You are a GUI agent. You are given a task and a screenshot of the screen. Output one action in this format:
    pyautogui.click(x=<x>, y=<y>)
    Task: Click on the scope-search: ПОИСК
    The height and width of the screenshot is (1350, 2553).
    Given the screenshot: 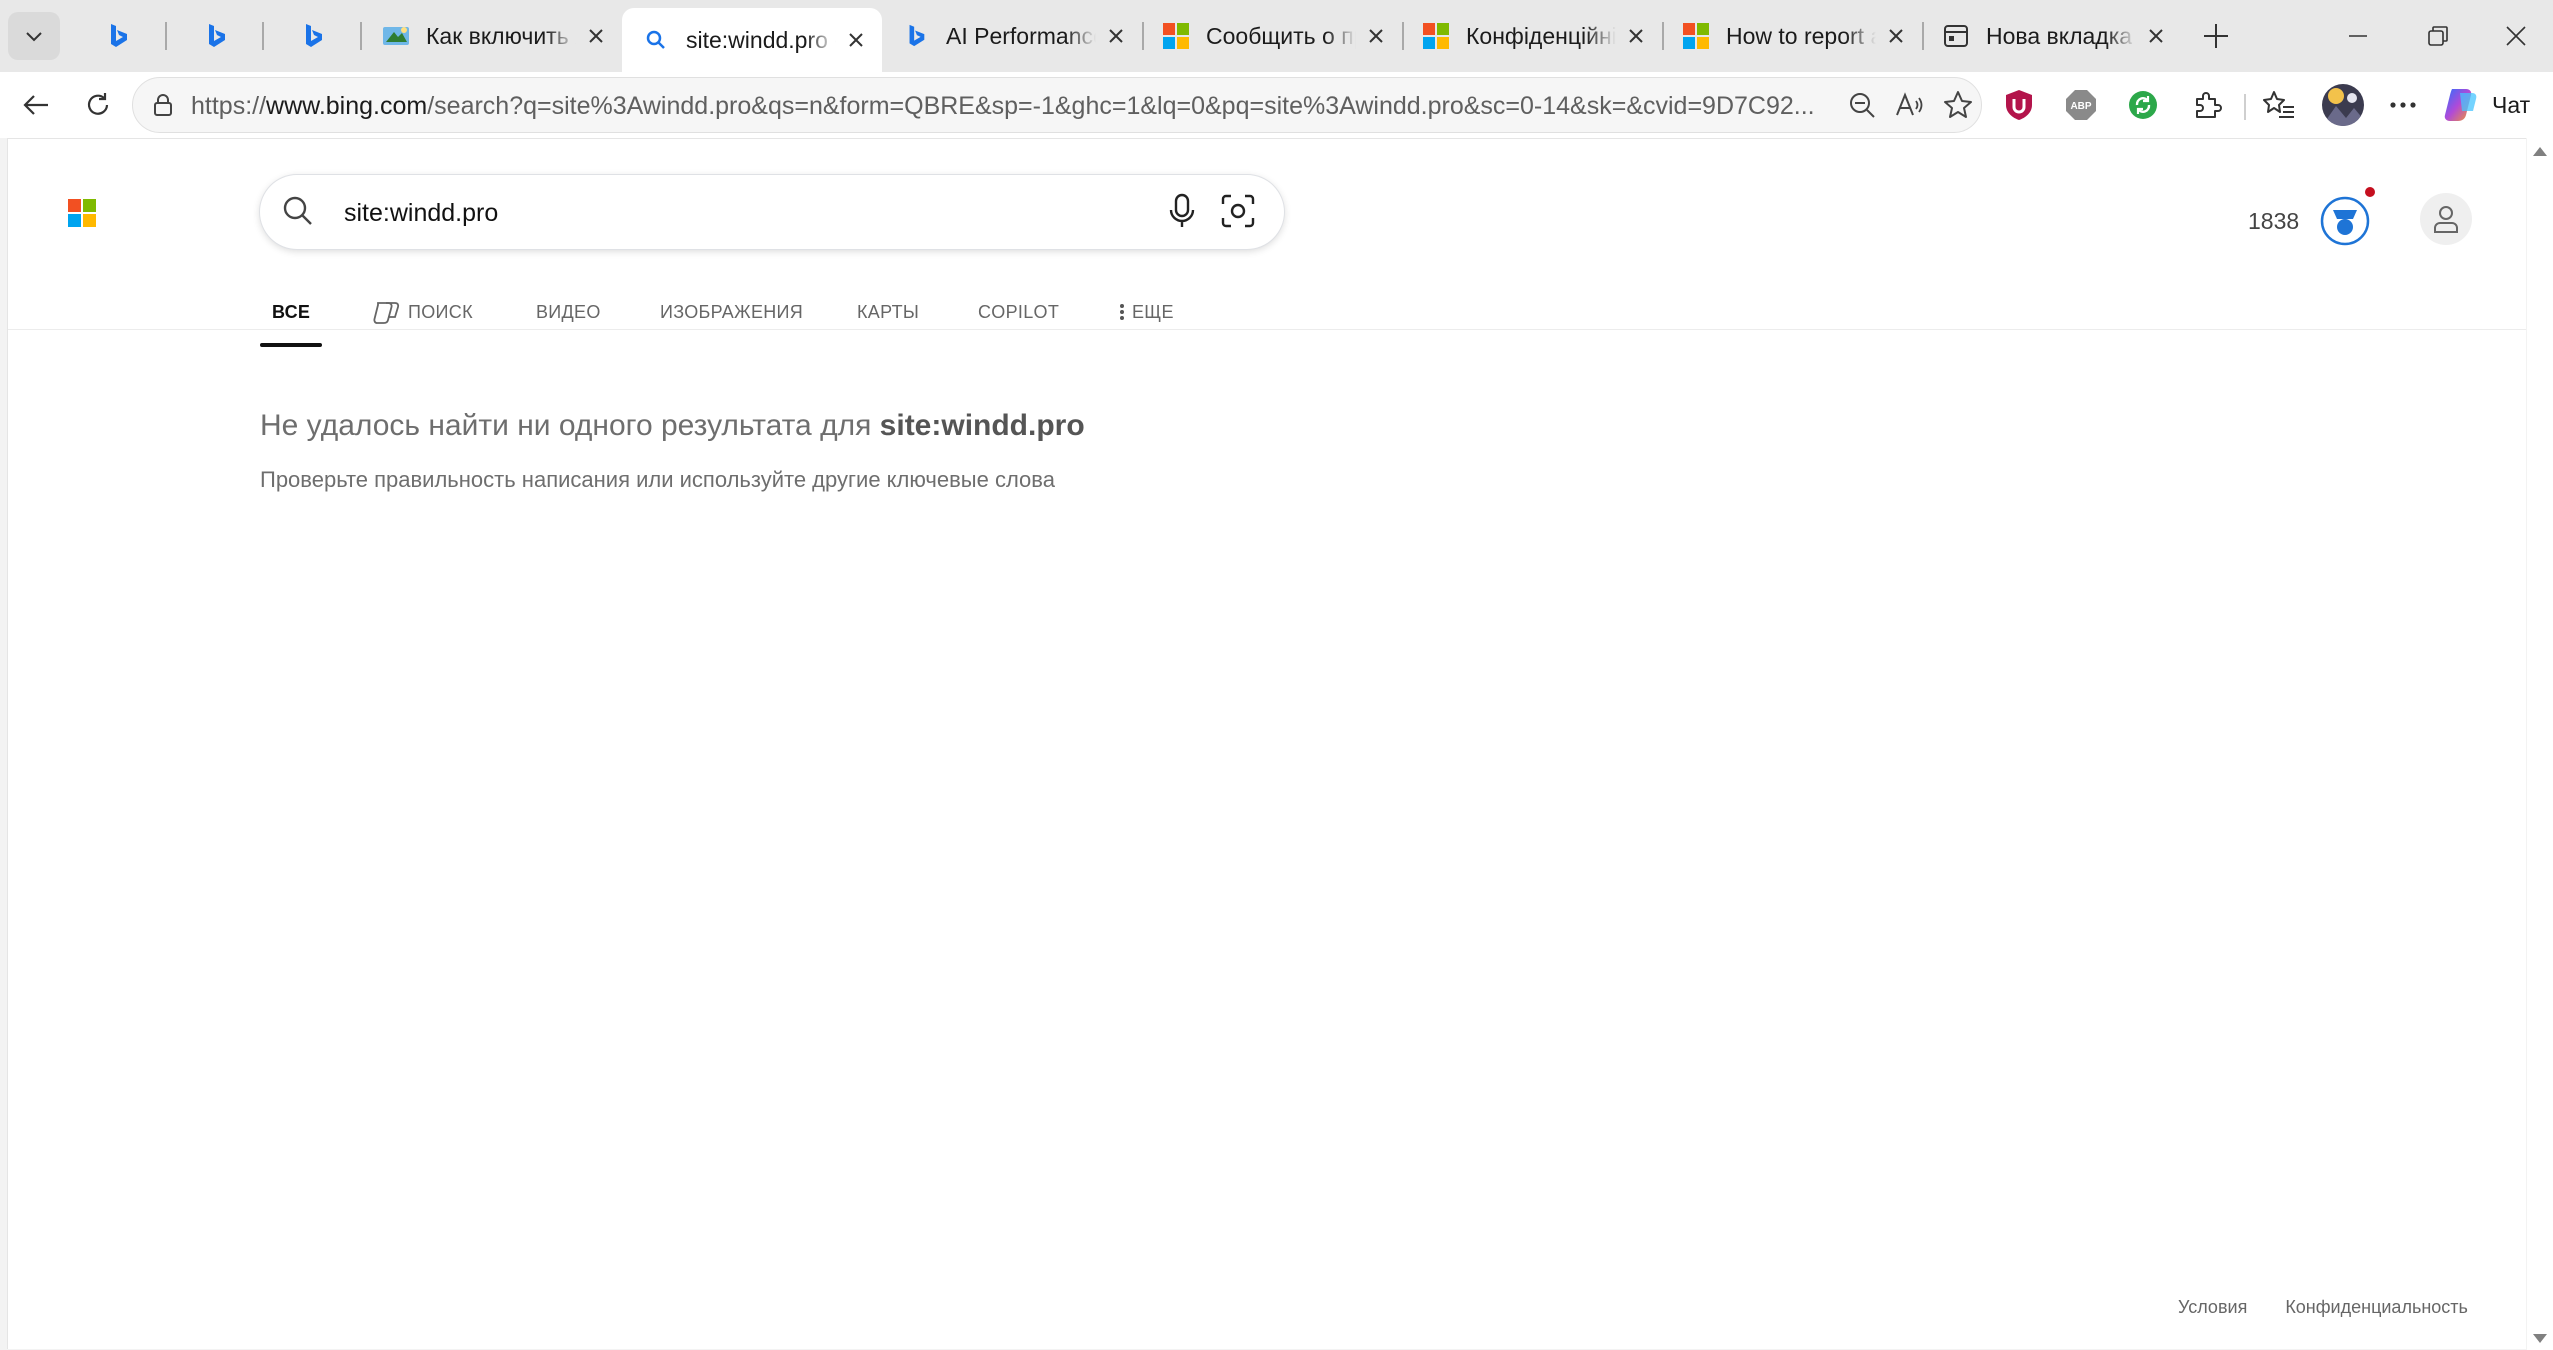 What is the action you would take?
    pyautogui.click(x=422, y=312)
    